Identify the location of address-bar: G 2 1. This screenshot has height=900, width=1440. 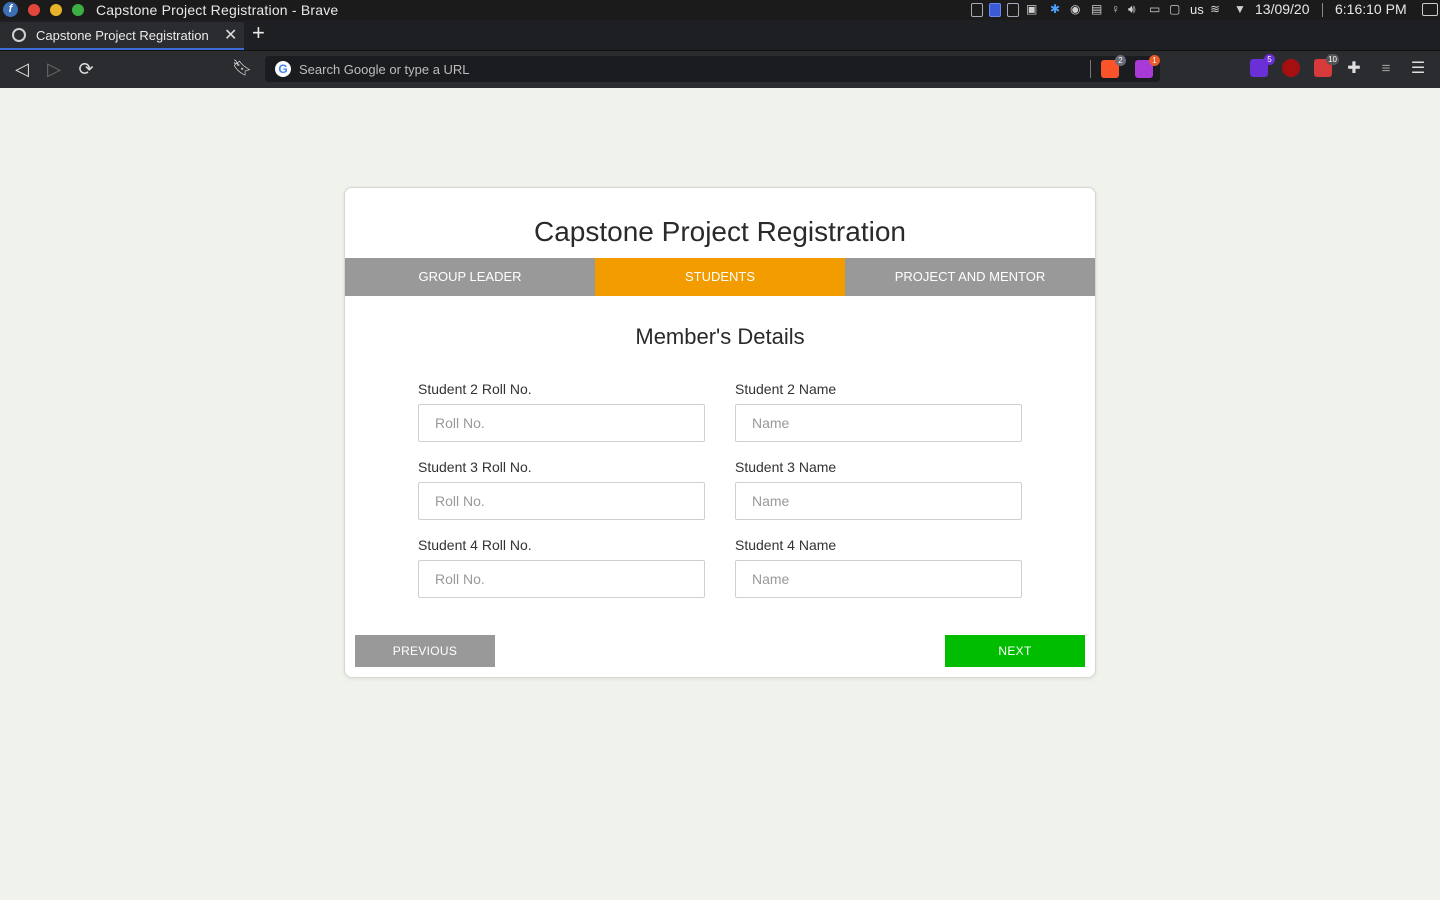
(712, 68).